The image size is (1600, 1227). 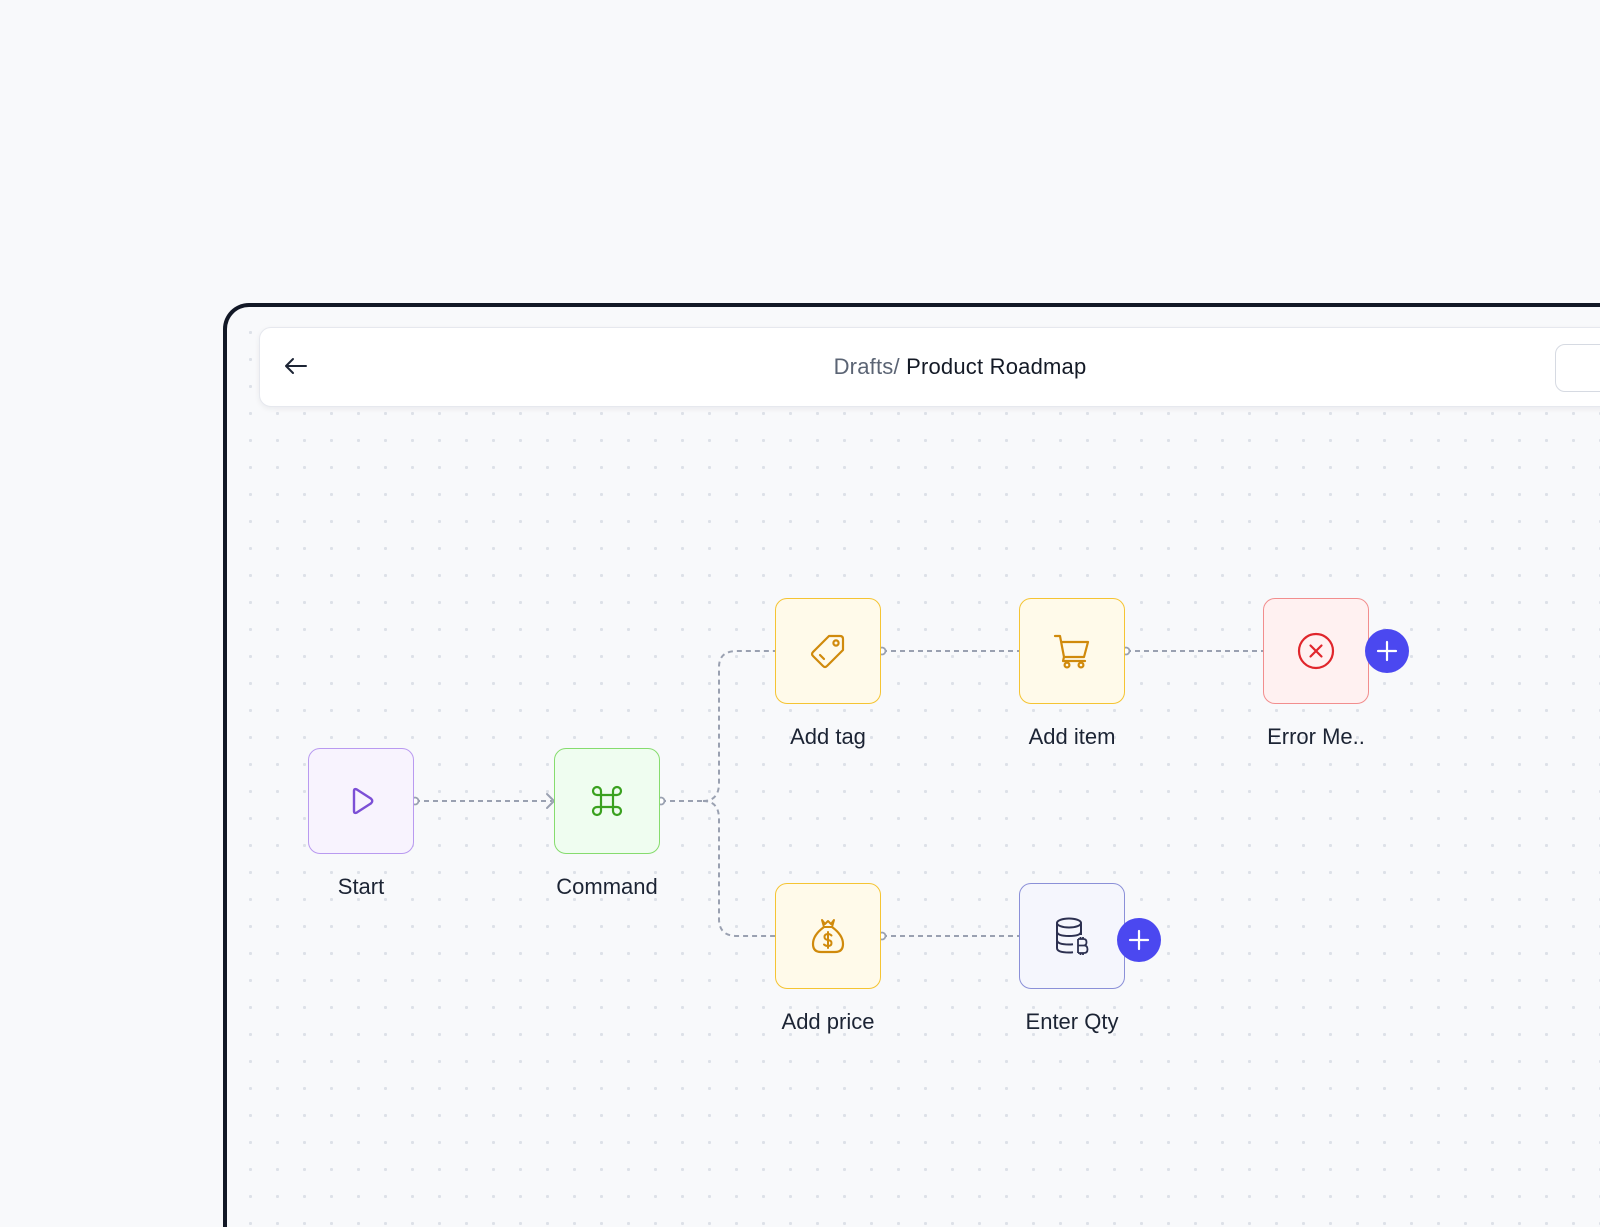 I want to click on breadcrumb: Drafts/ Product Roadmap, so click(x=930, y=367).